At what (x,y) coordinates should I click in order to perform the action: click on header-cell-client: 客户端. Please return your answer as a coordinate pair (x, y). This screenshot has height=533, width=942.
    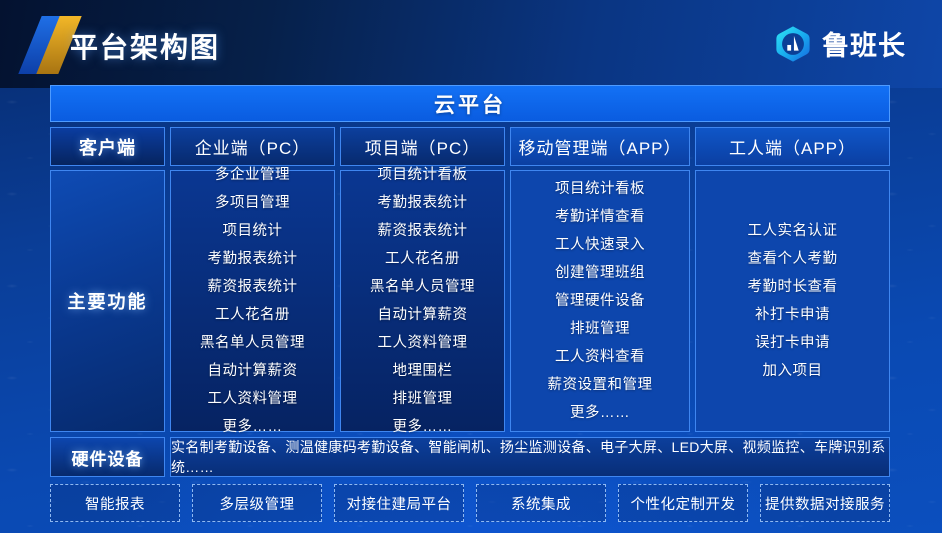
    Looking at the image, I should click on (107, 146).